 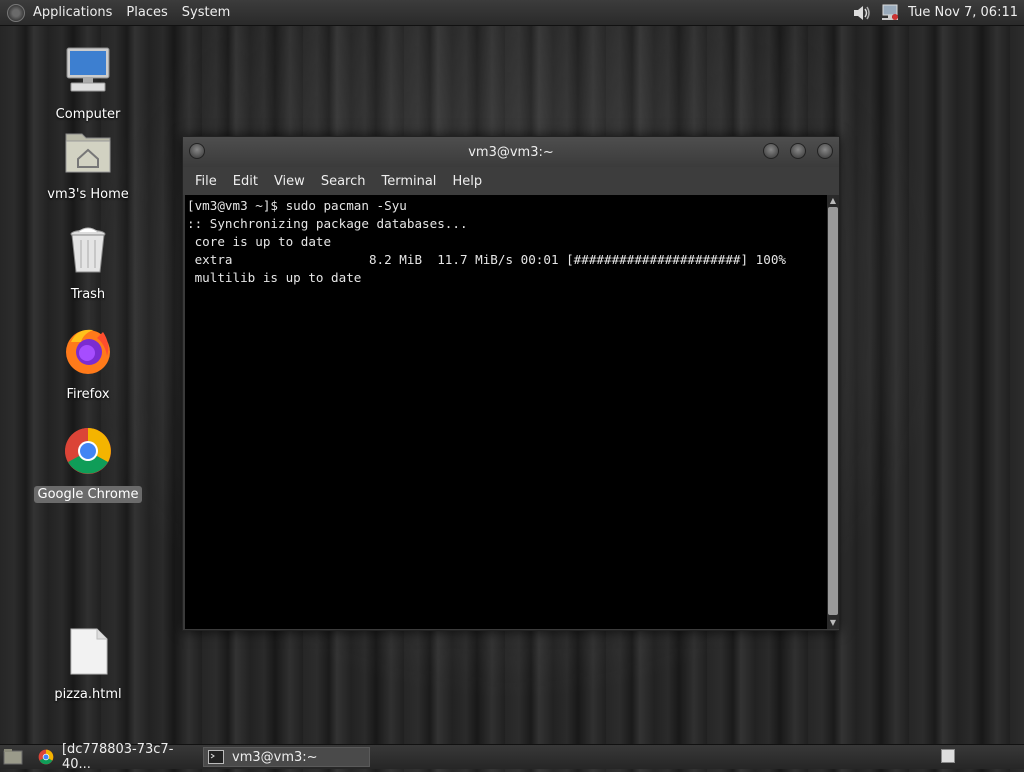 What do you see at coordinates (72, 12) in the screenshot?
I see `applications-menu: Applications` at bounding box center [72, 12].